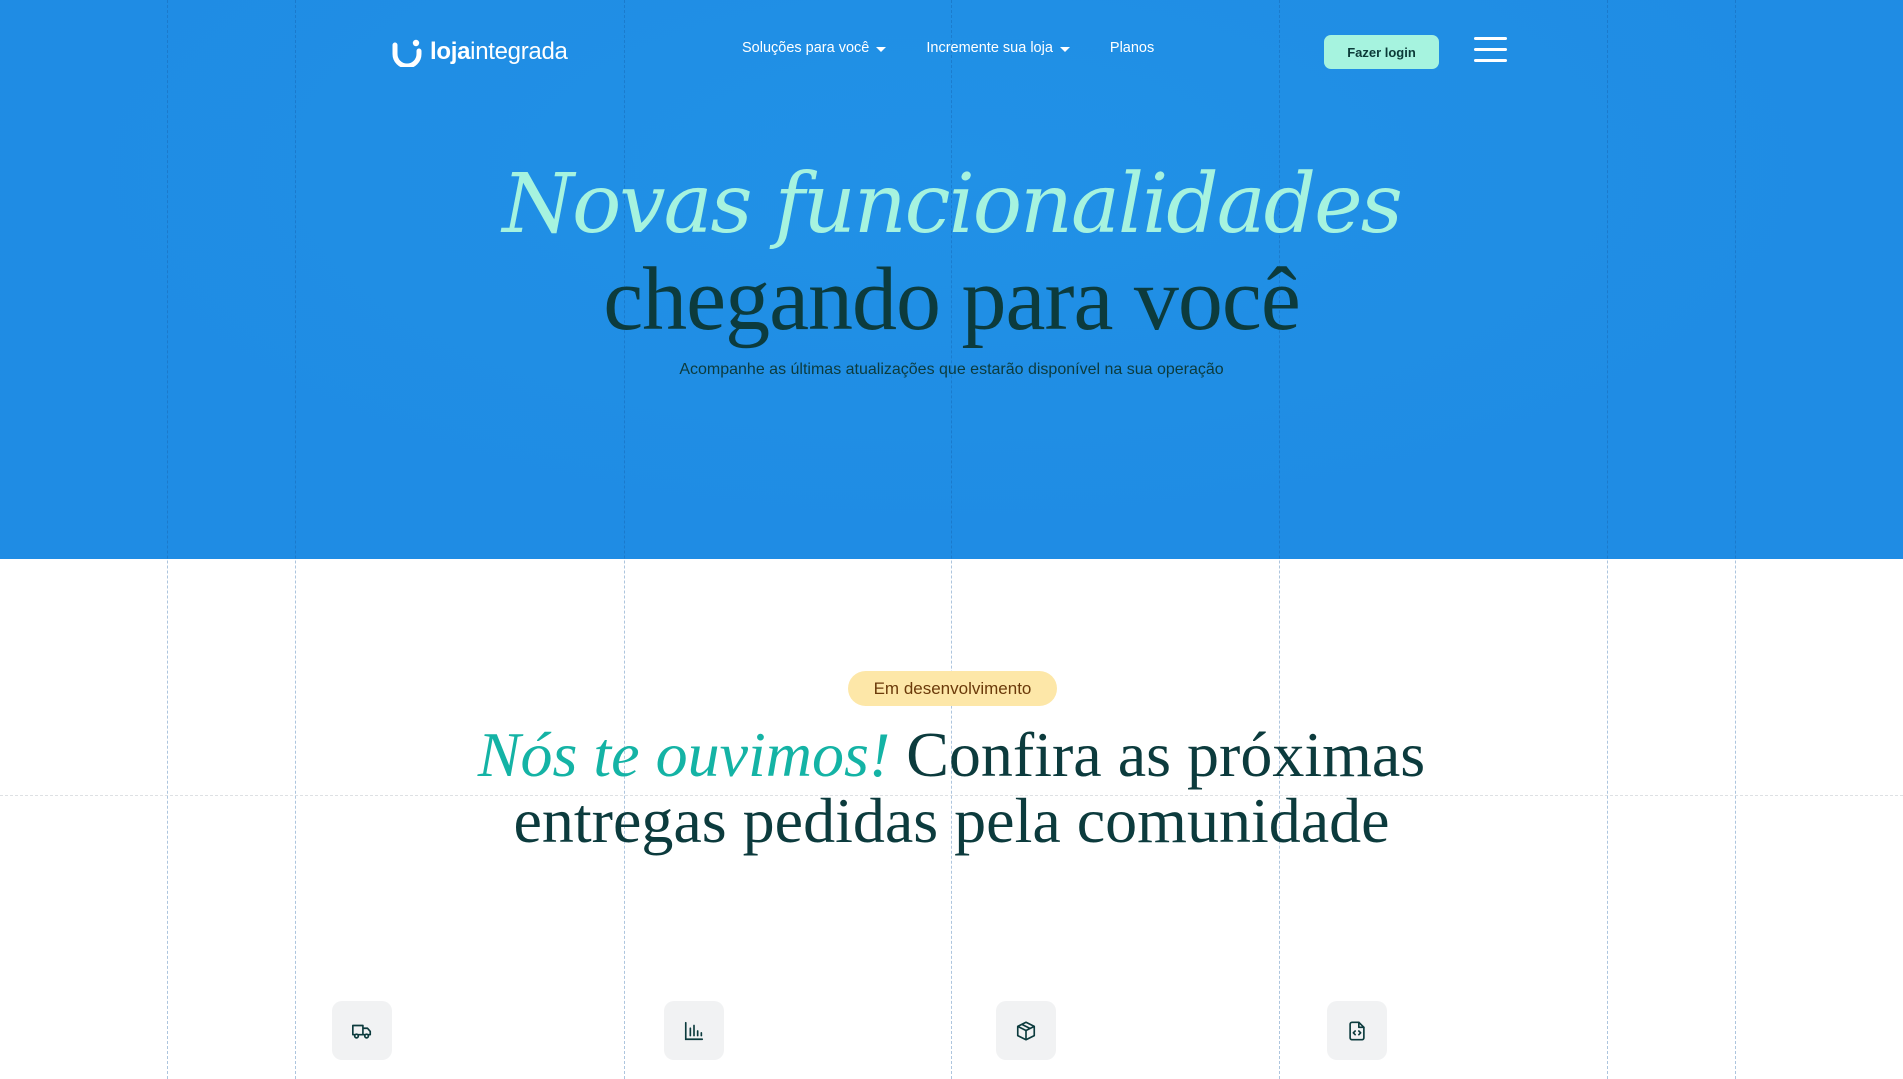 The height and width of the screenshot is (1079, 1903). Describe the element at coordinates (951, 820) in the screenshot. I see `section-title-line2: entregas pedidas pela comunidade` at that location.